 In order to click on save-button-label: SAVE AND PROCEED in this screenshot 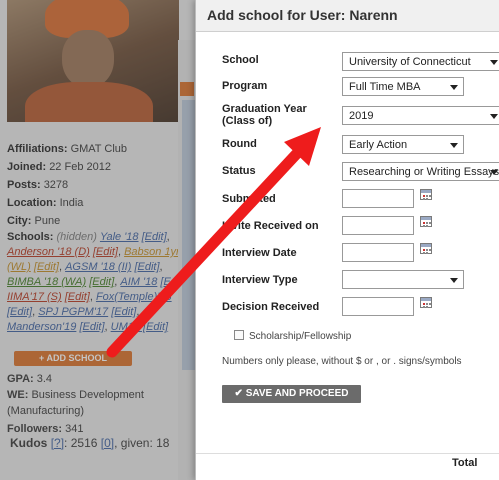, I will do `click(297, 393)`.